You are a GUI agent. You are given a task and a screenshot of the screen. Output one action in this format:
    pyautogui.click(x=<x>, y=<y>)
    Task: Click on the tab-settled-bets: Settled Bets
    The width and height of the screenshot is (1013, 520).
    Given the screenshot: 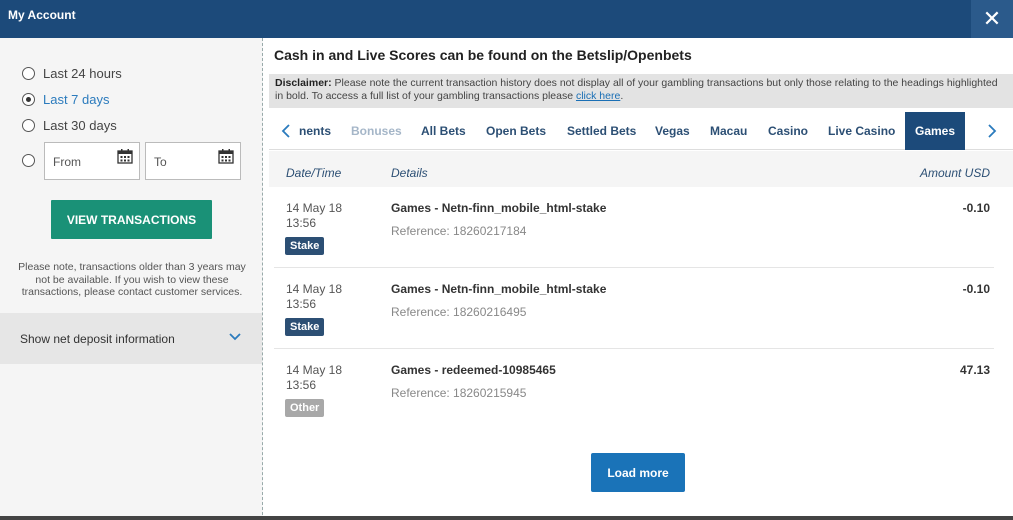 What is the action you would take?
    pyautogui.click(x=601, y=131)
    